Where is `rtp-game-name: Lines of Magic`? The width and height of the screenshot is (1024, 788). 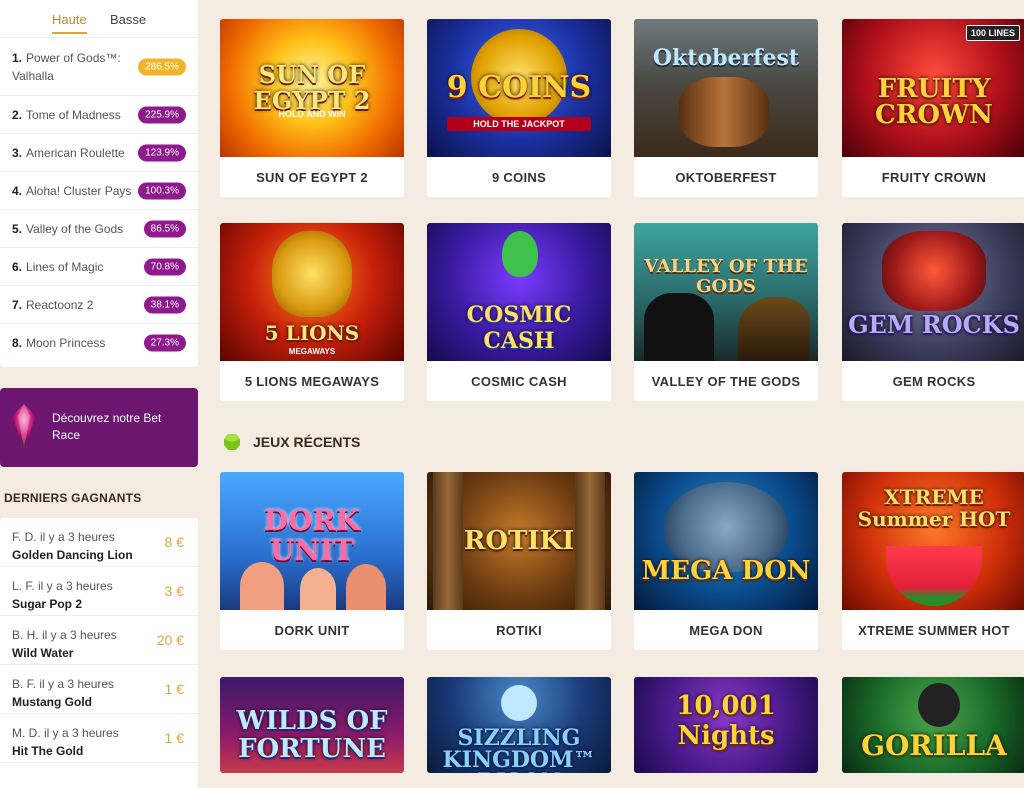
rtp-game-name: Lines of Magic is located at coordinates (65, 266).